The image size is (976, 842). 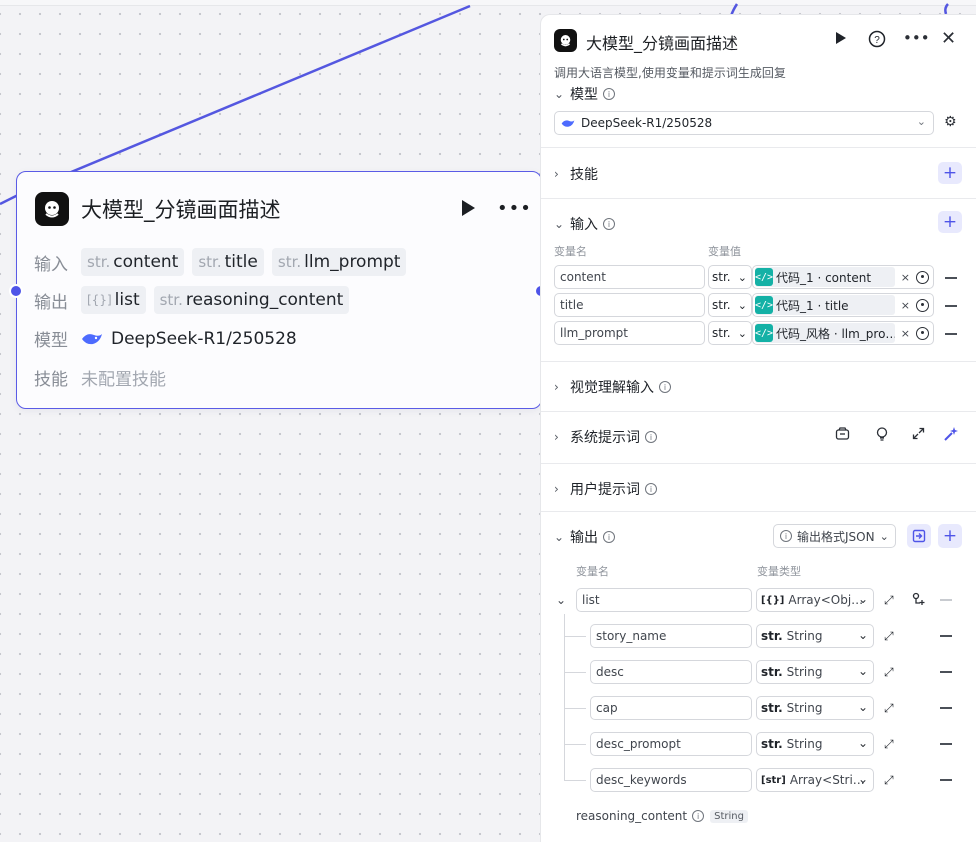 I want to click on tree-branch, so click(x=575, y=636).